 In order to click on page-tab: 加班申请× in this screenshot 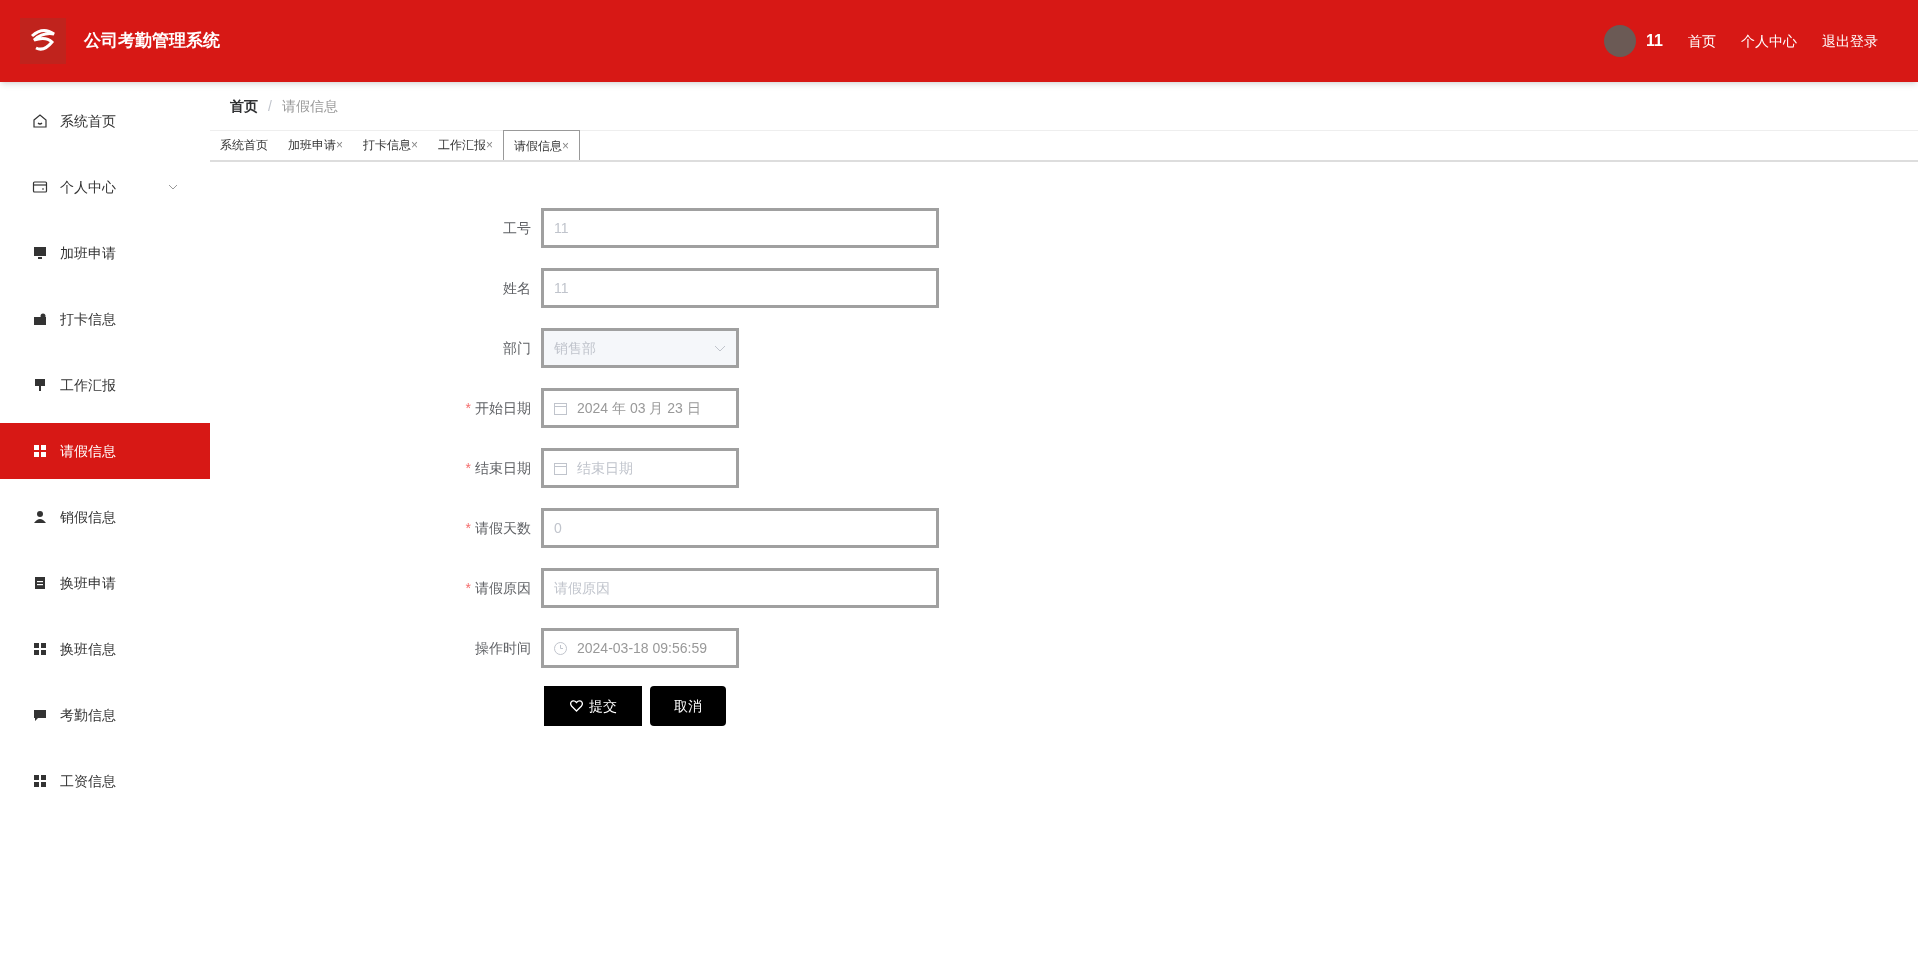, I will do `click(315, 145)`.